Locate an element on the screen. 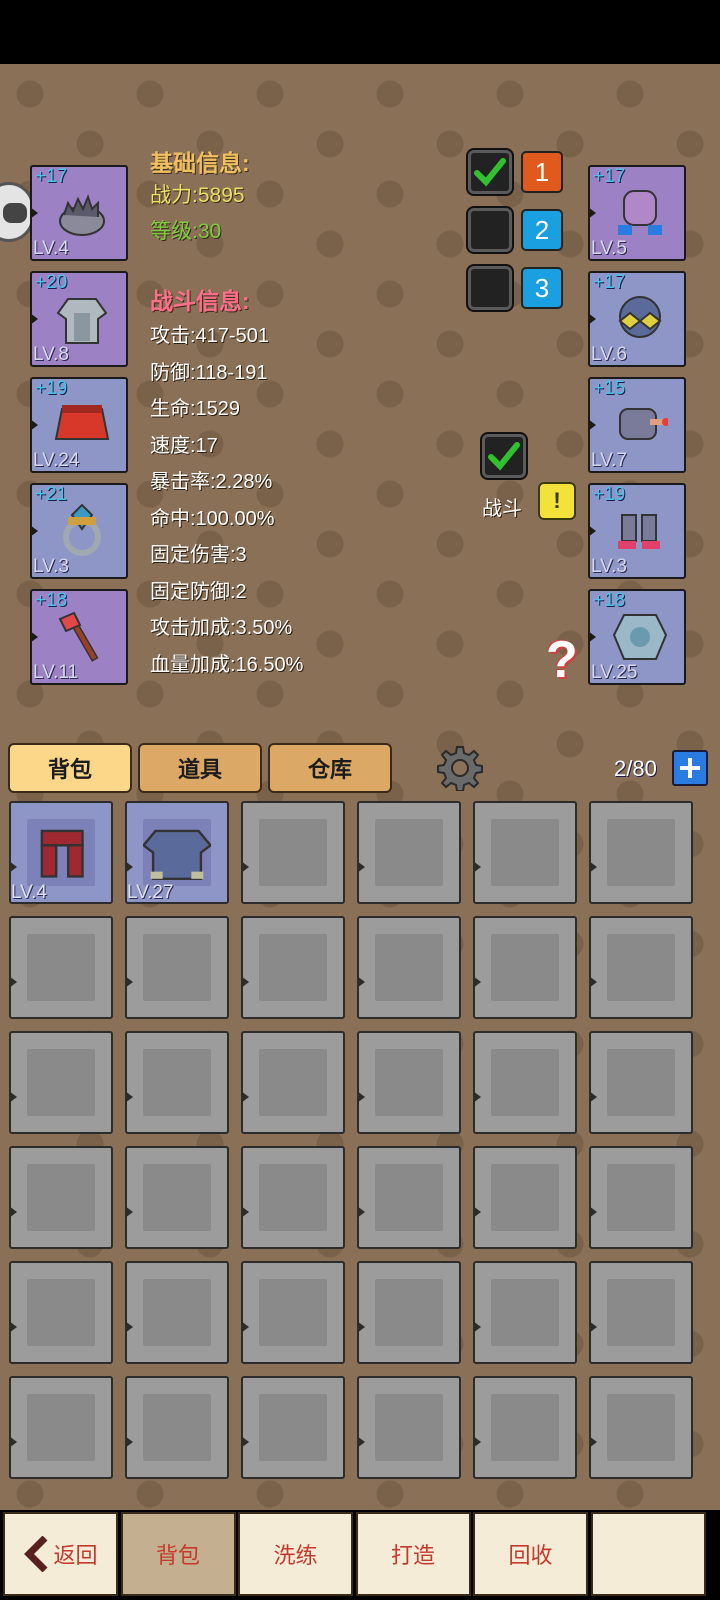 This screenshot has height=1600, width=720. equipment-slot-skirt: +19 LV.24 is located at coordinates (79, 425).